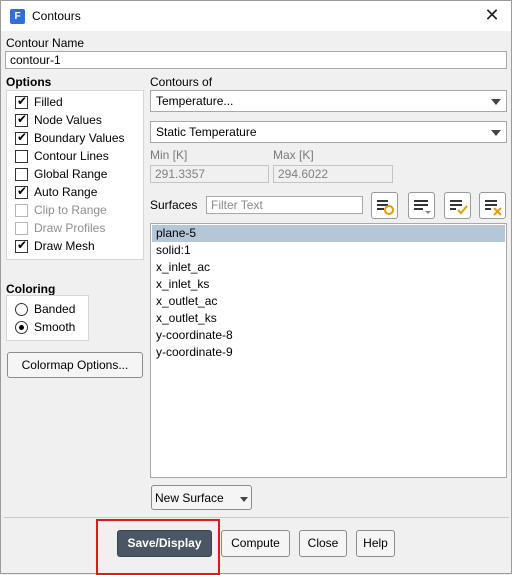  Describe the element at coordinates (66, 192) in the screenshot. I see `checkbox-label: Auto Range` at that location.